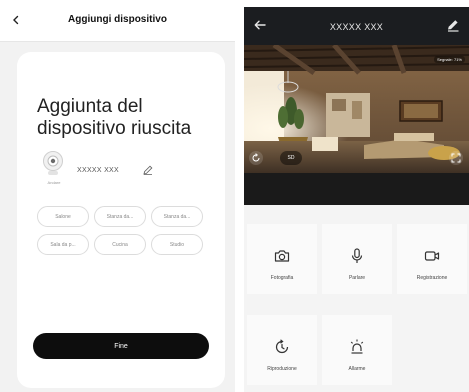 This screenshot has height=392, width=469. What do you see at coordinates (148, 170) in the screenshot?
I see `edit-name-icon` at bounding box center [148, 170].